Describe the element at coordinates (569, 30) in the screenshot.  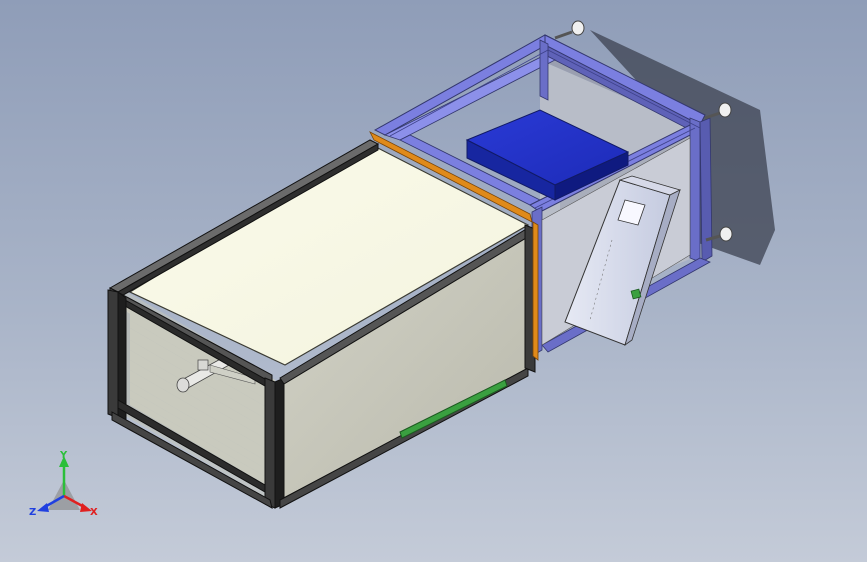
I see `bolt-top` at that location.